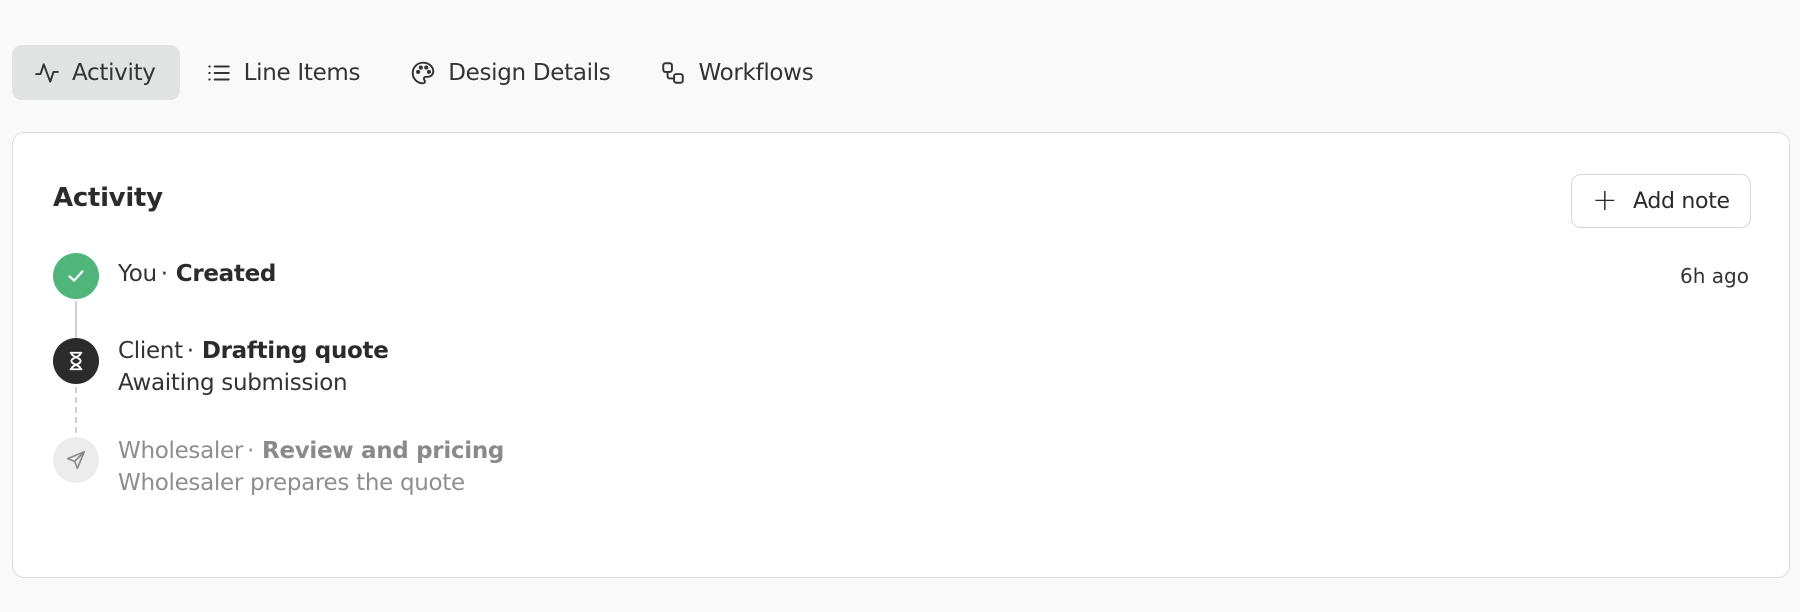 Image resolution: width=1800 pixels, height=612 pixels. I want to click on entry-actor: Client, so click(150, 351).